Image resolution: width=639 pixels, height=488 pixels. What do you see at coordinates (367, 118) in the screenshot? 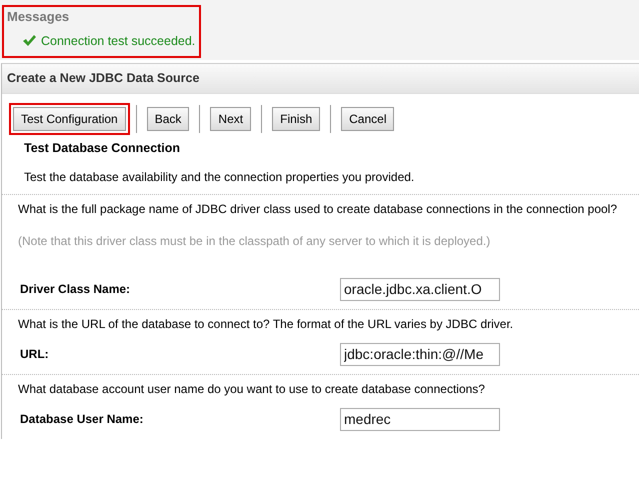
I see `wizard-button: Cancel` at bounding box center [367, 118].